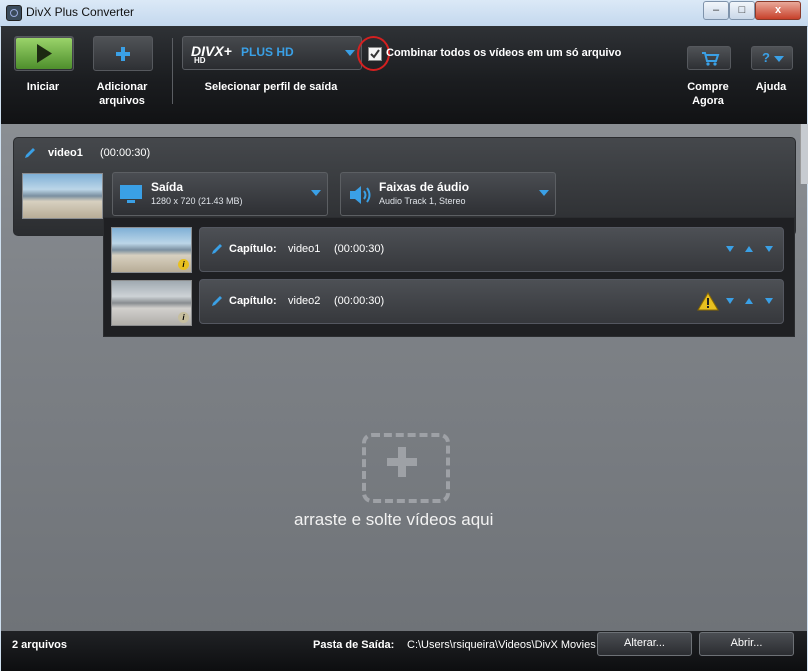  Describe the element at coordinates (65, 153) in the screenshot. I see `file-name: video1` at that location.